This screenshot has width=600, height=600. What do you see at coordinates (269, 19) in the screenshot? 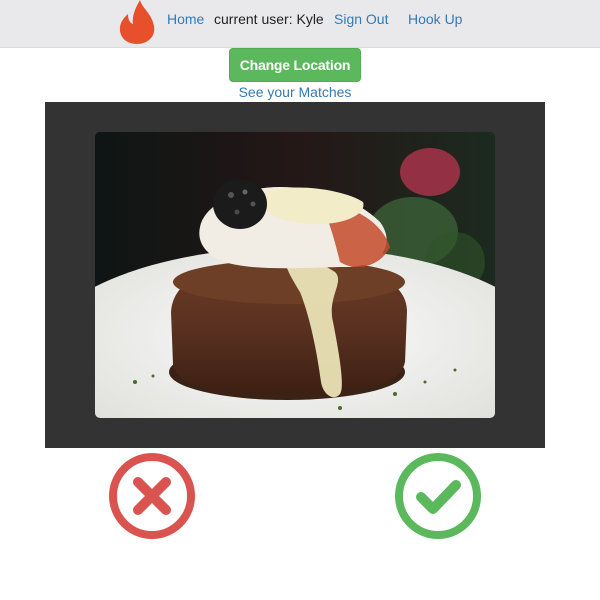
I see `current-user-text: current user: Kyle` at bounding box center [269, 19].